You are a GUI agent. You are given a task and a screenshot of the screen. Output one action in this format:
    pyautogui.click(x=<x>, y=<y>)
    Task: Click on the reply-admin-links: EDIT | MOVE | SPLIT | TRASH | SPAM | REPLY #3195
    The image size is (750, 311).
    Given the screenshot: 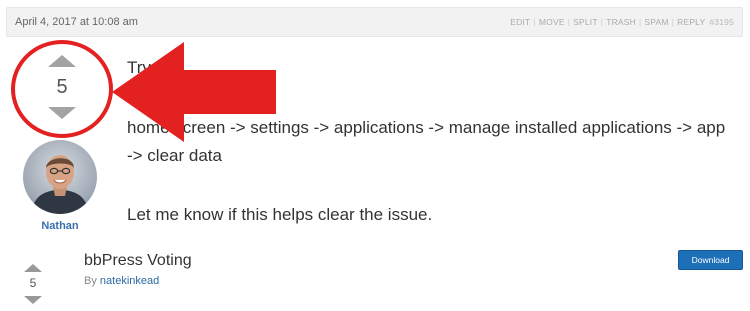 What is the action you would take?
    pyautogui.click(x=622, y=22)
    